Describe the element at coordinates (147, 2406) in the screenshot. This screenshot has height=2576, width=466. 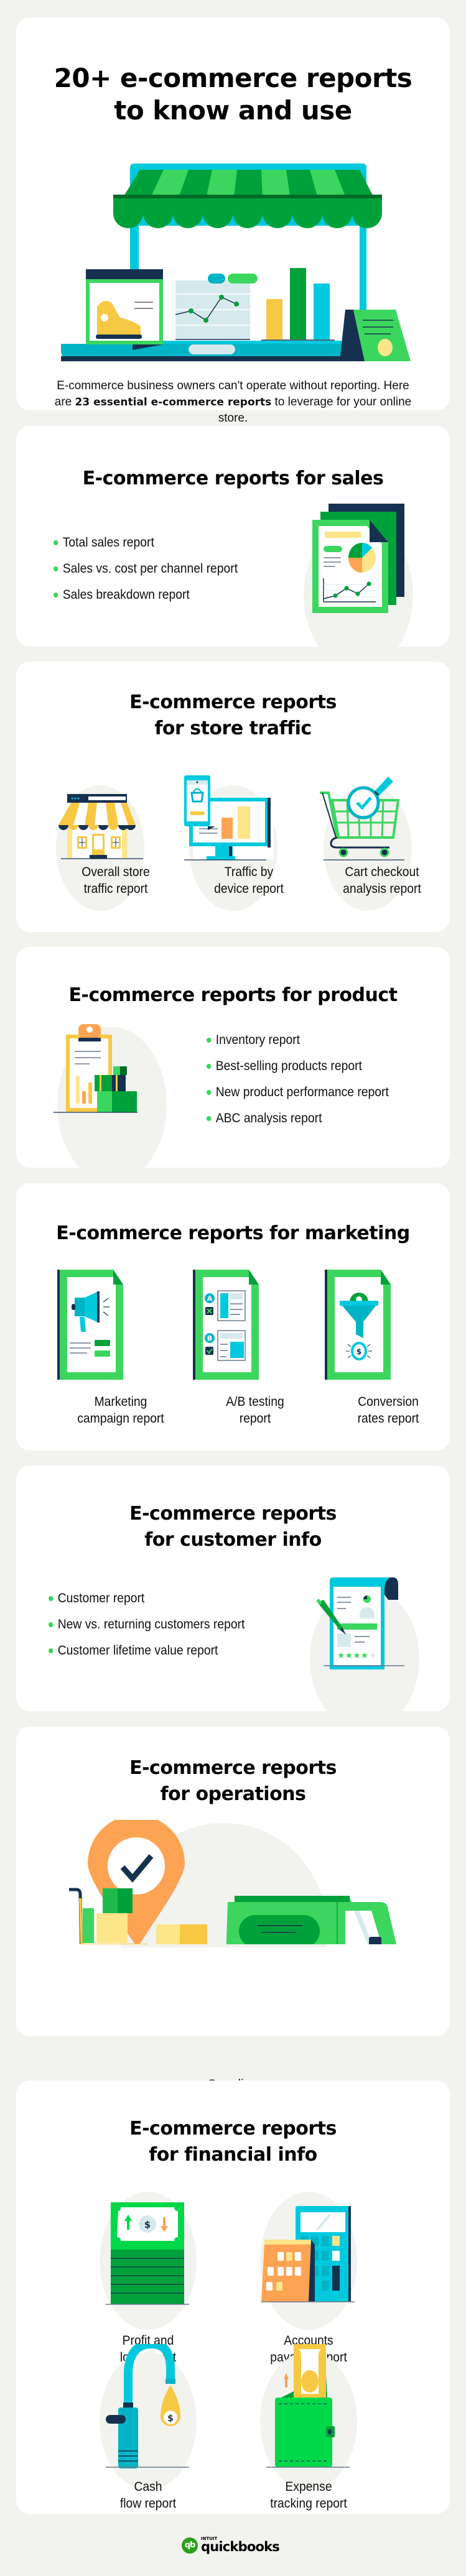
I see `faucet-icon: $` at that location.